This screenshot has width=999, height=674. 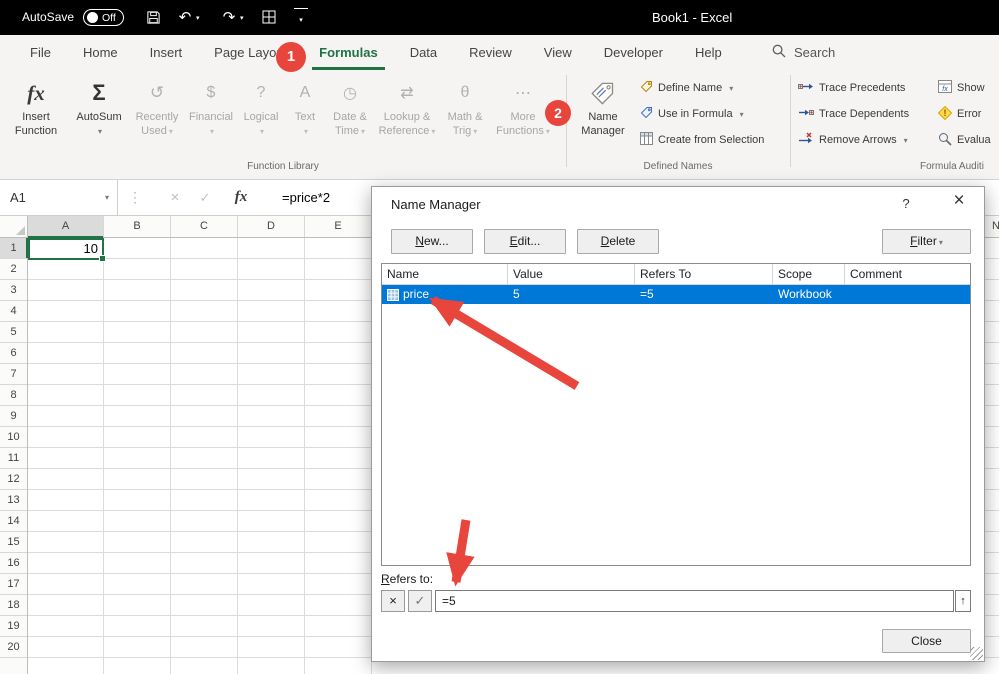 I want to click on logical-button: ? Logical ▾, so click(x=261, y=120).